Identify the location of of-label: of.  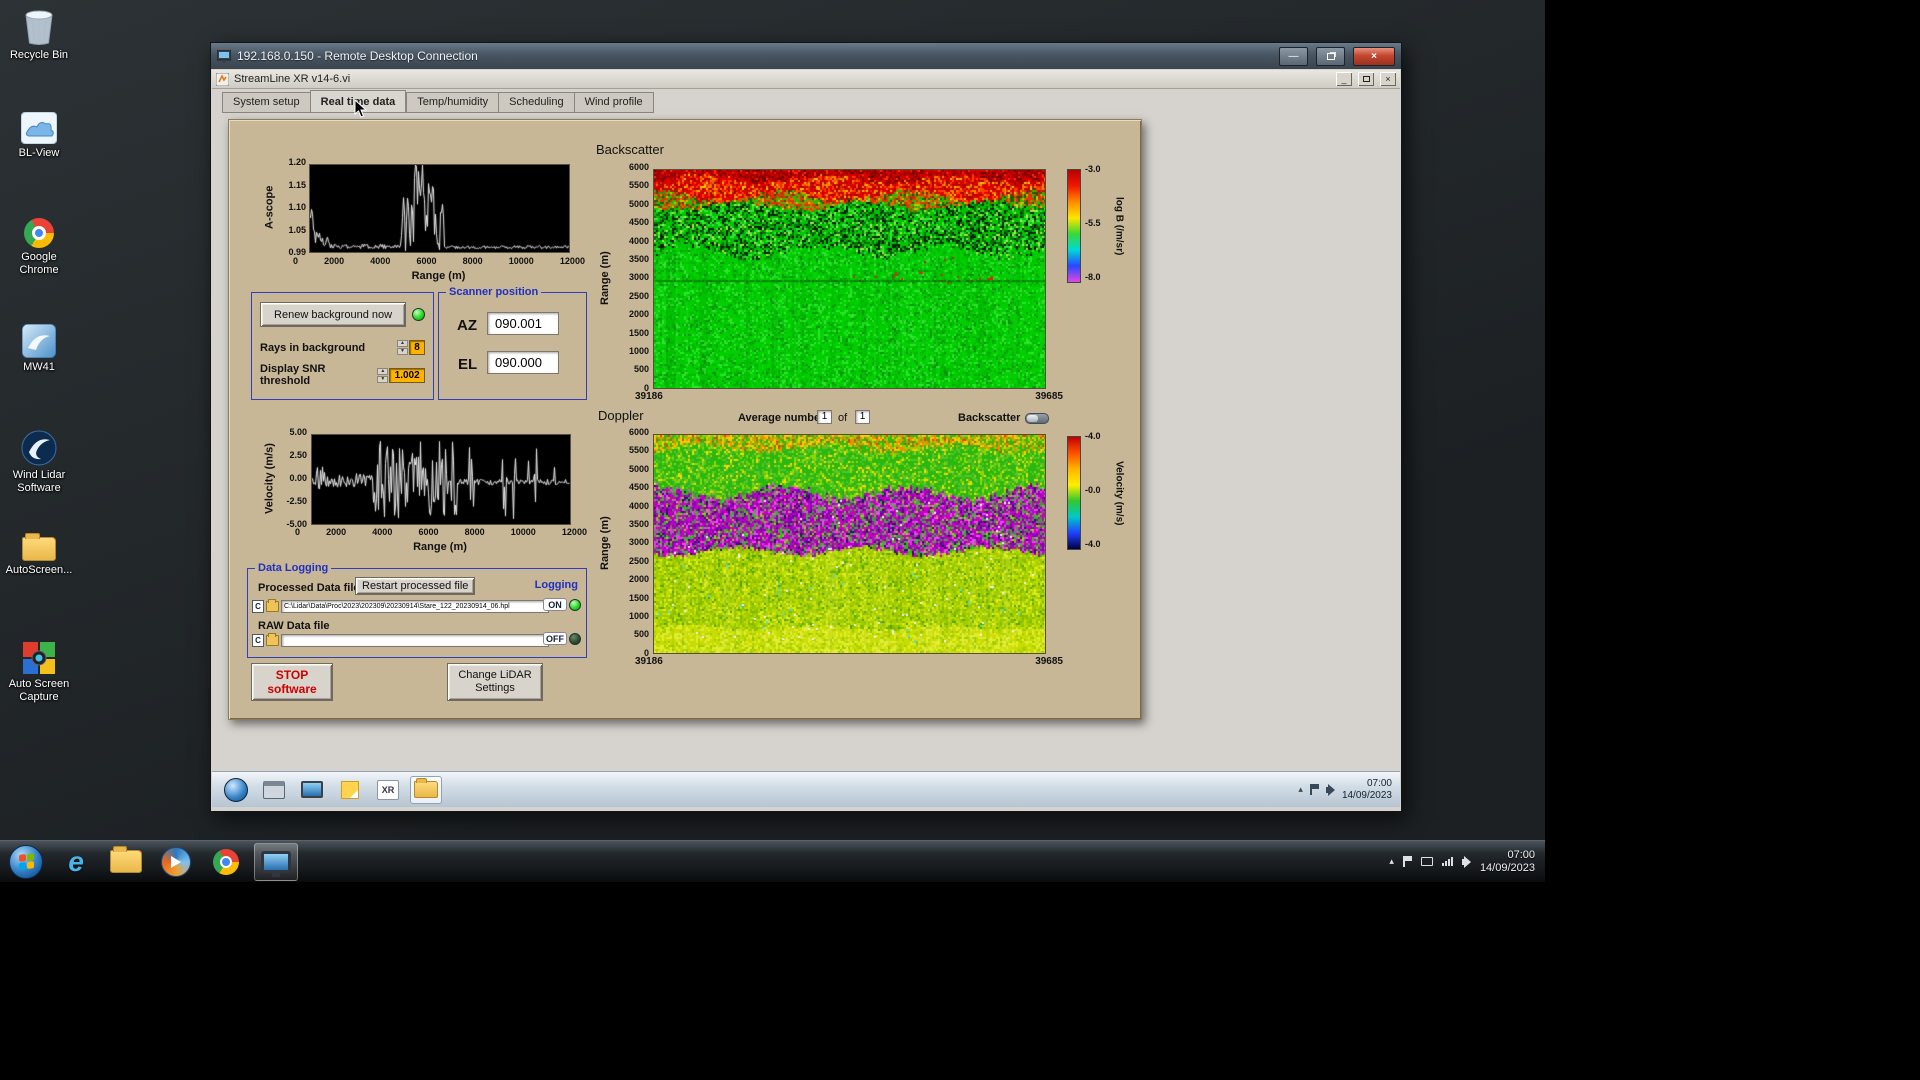
(843, 418).